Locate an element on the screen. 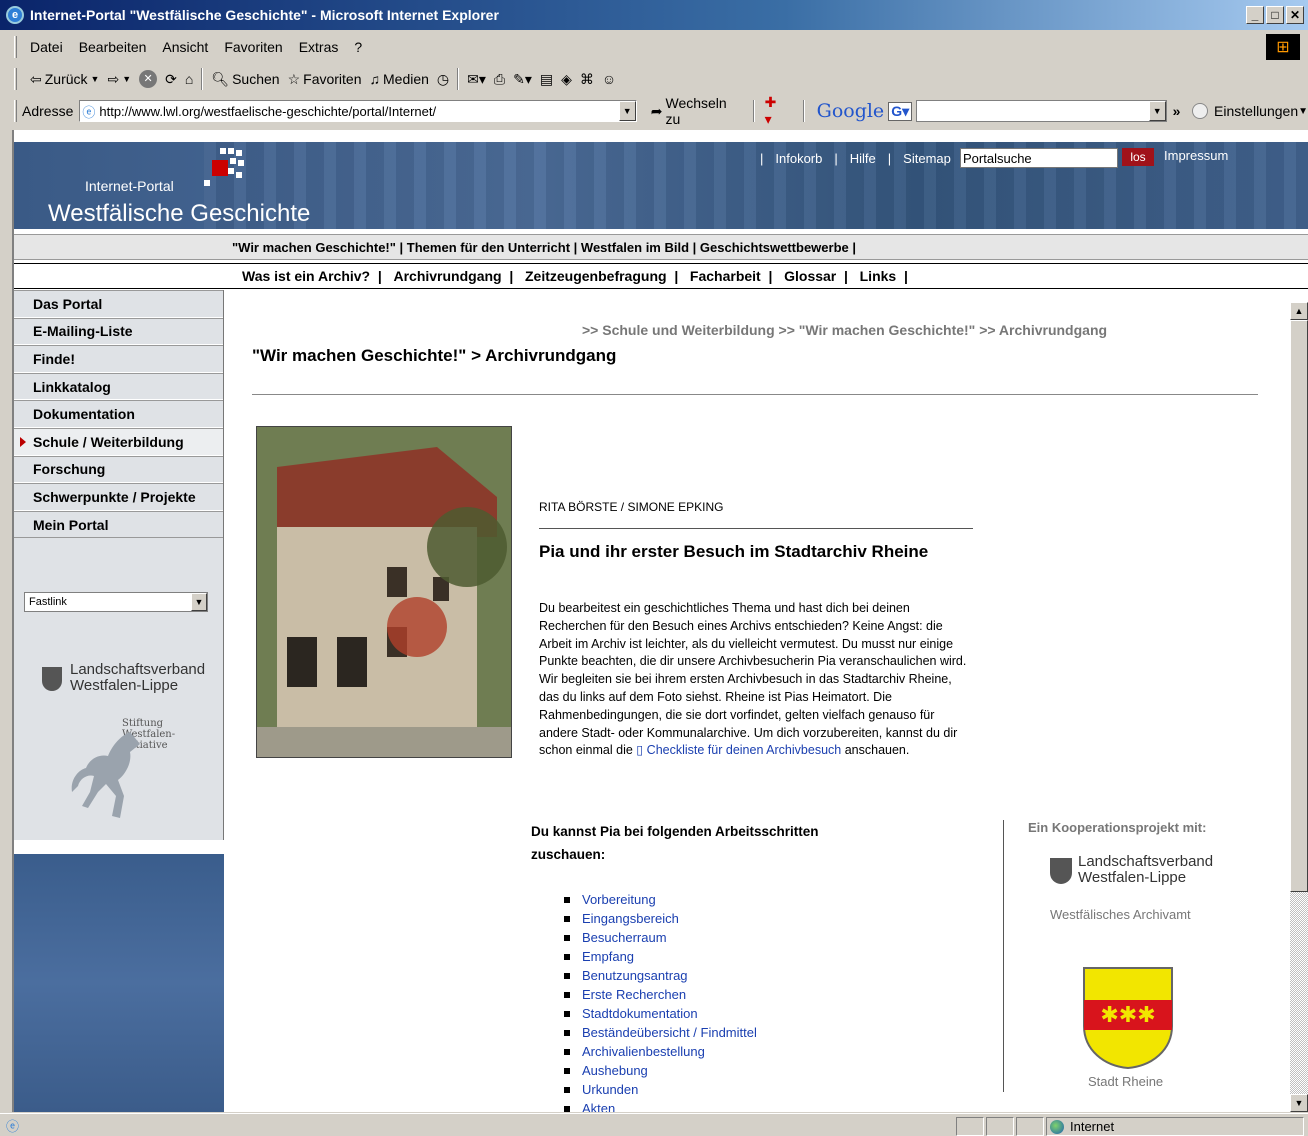  sidebar-item-schule-weiterbildung: Schule / Weiterbildung is located at coordinates (118, 441).